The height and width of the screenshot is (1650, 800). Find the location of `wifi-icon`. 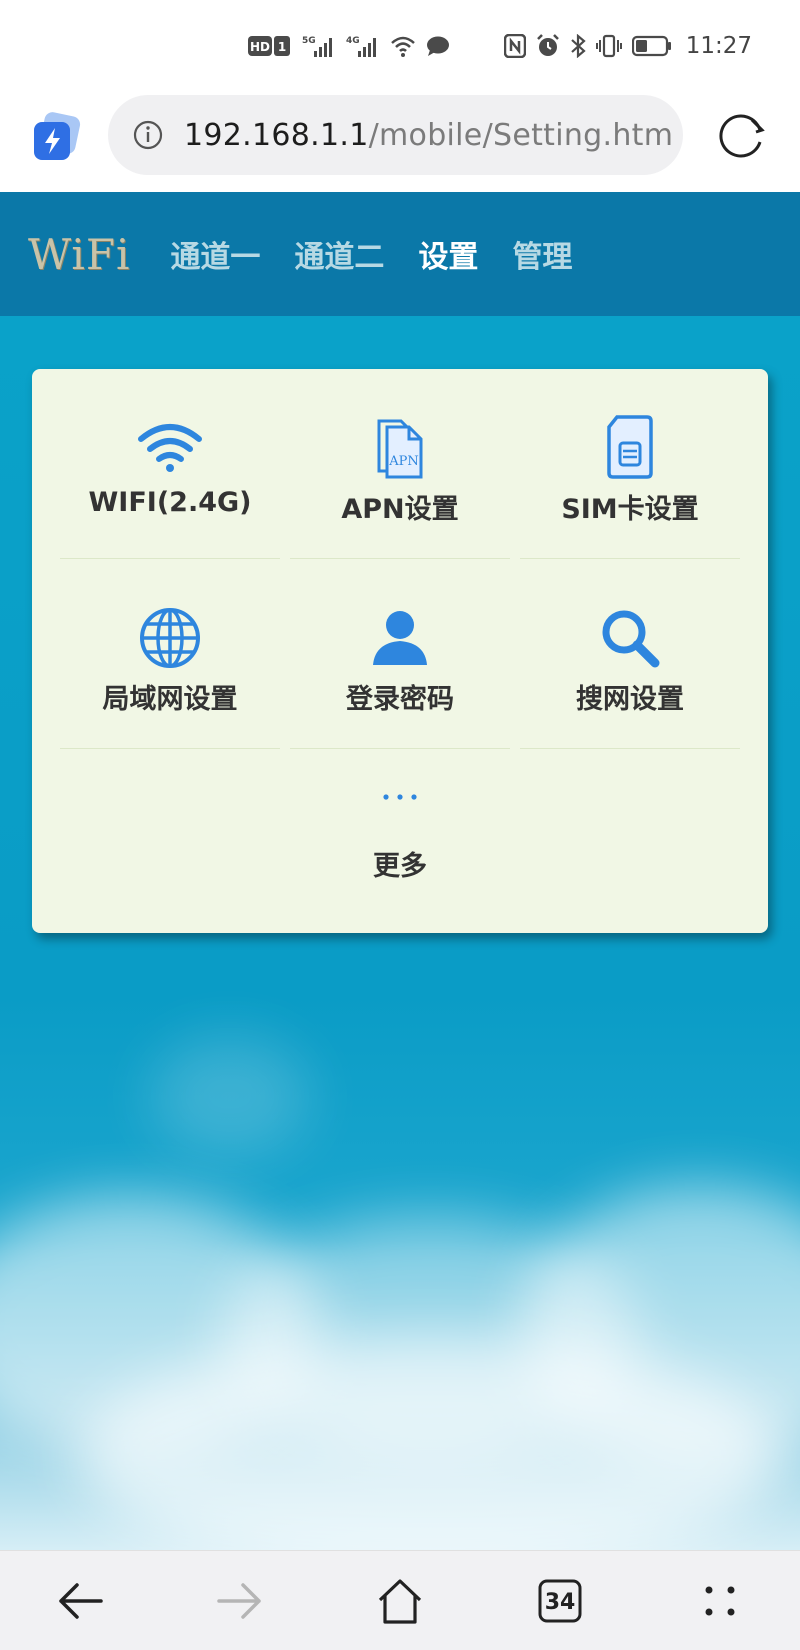

wifi-icon is located at coordinates (170, 448).